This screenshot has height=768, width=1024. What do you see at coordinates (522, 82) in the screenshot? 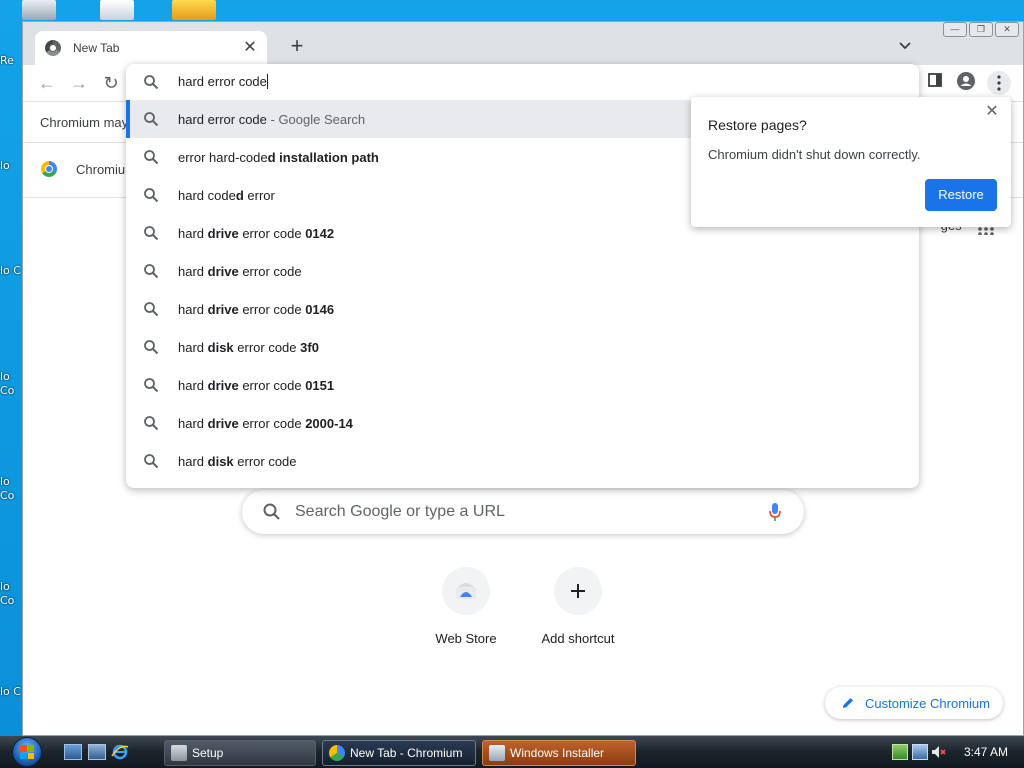
I see `omnibox-input: hard error code` at bounding box center [522, 82].